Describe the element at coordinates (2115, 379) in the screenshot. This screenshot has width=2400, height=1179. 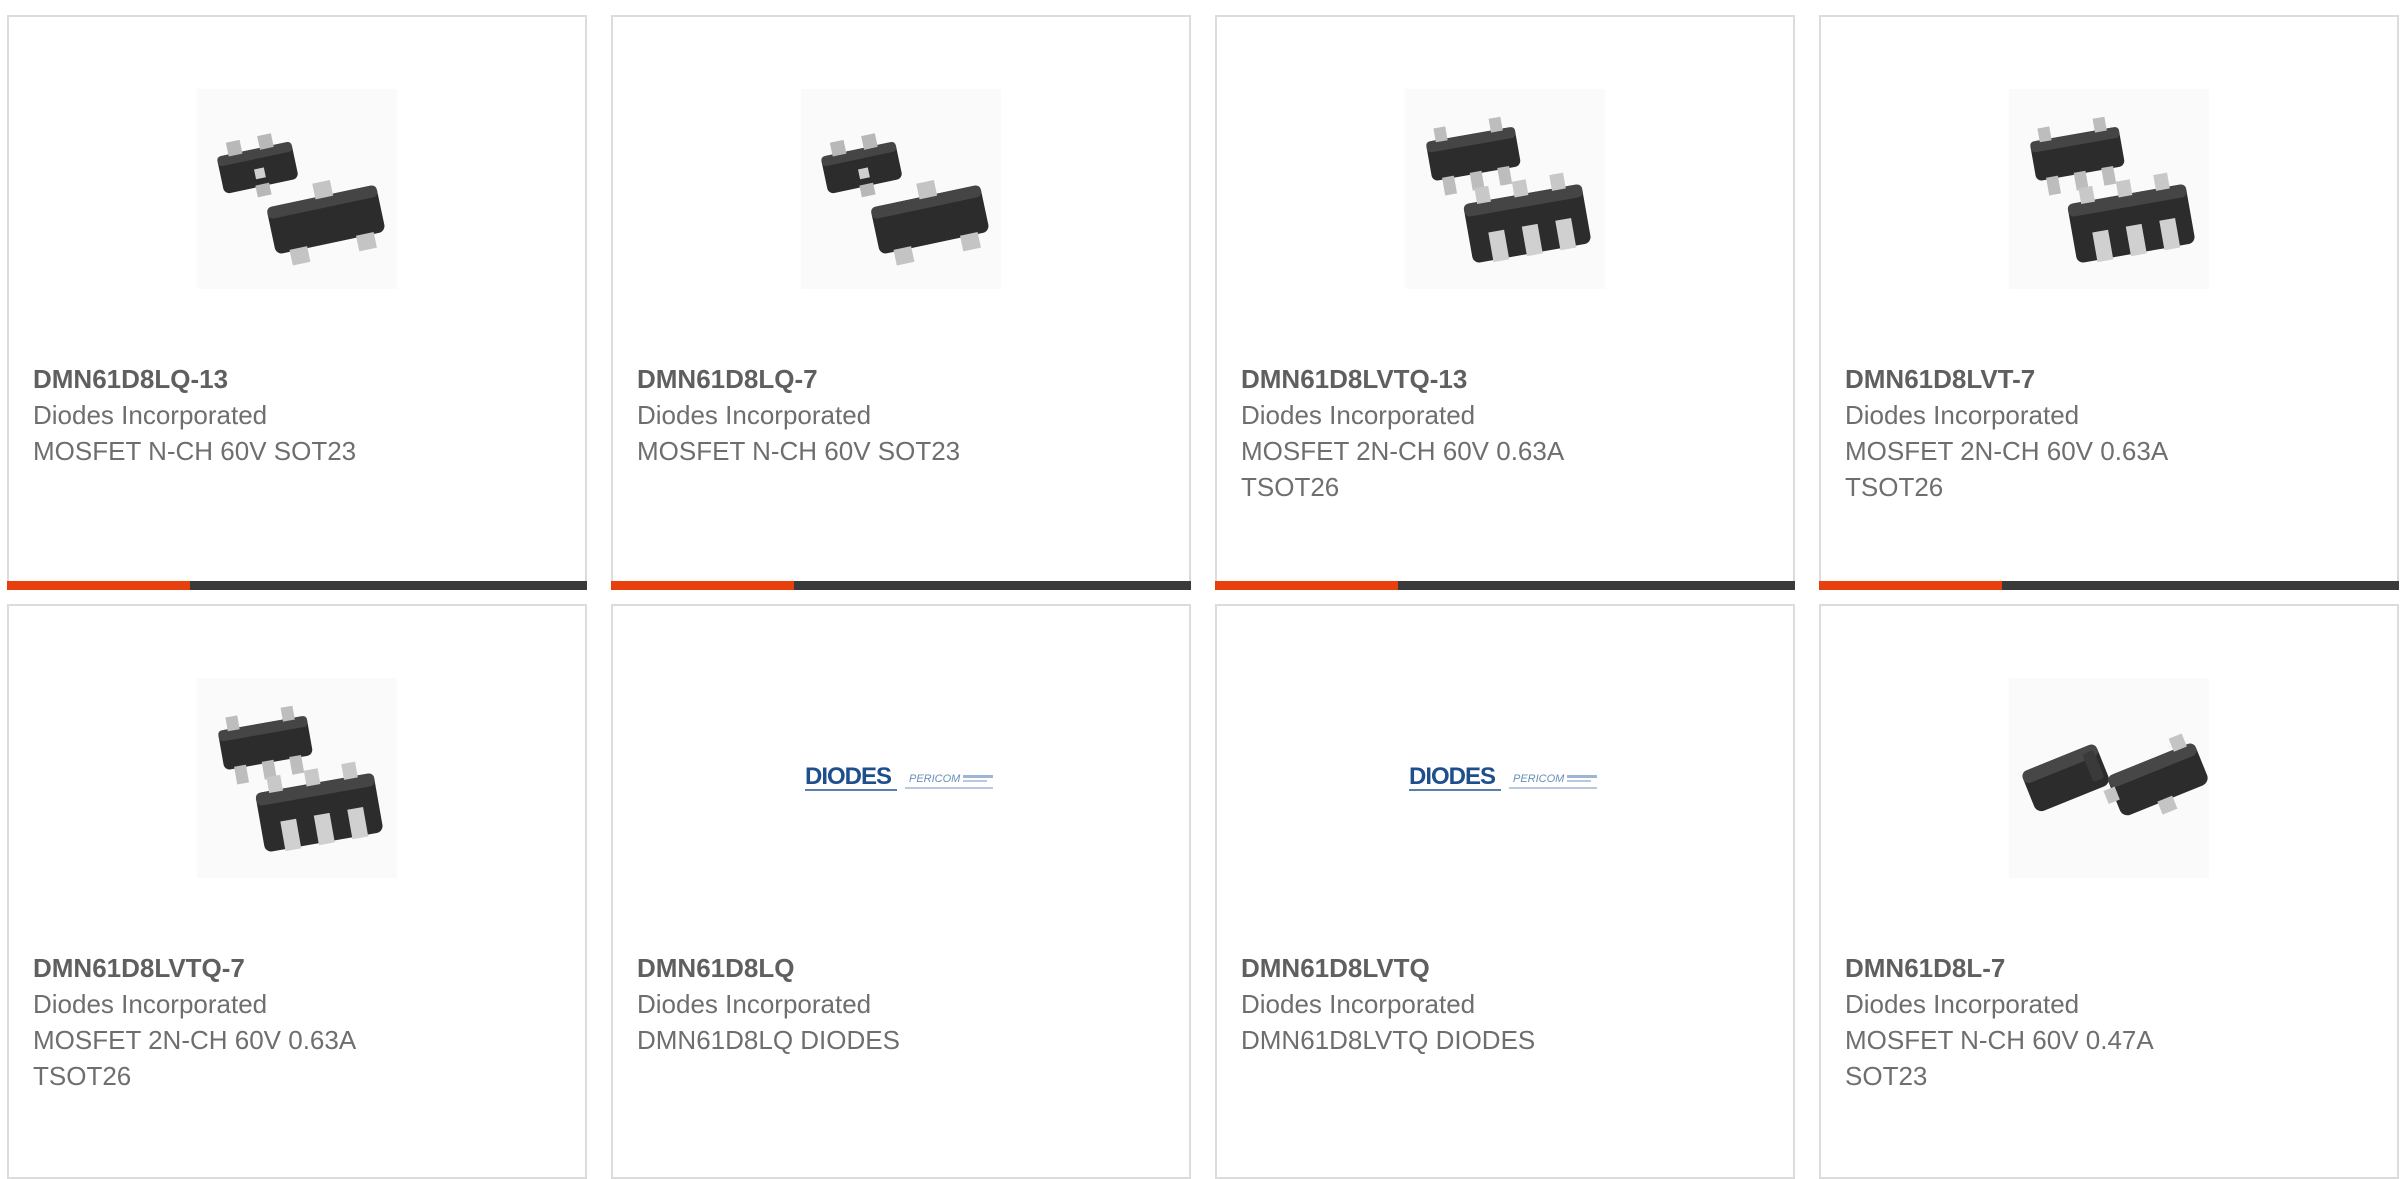
I see `part-number-link: DMN61D8LVT-7` at that location.